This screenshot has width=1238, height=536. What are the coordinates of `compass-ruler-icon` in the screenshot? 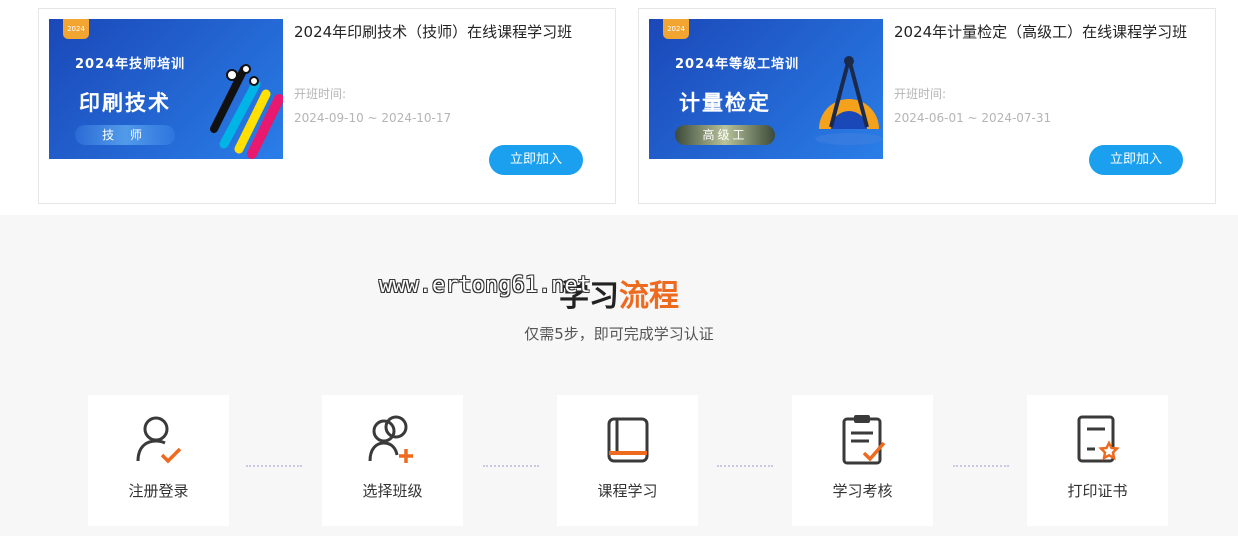 It's located at (849, 100).